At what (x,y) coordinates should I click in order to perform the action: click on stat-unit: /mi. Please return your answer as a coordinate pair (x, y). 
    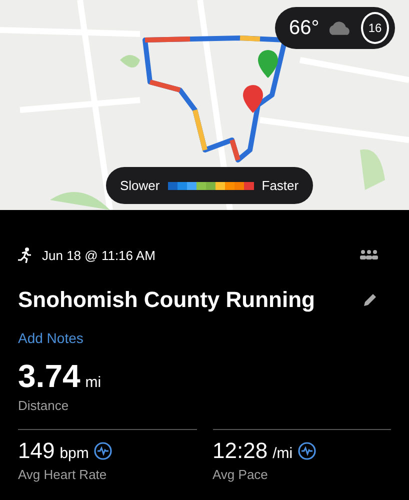
    Looking at the image, I should click on (282, 453).